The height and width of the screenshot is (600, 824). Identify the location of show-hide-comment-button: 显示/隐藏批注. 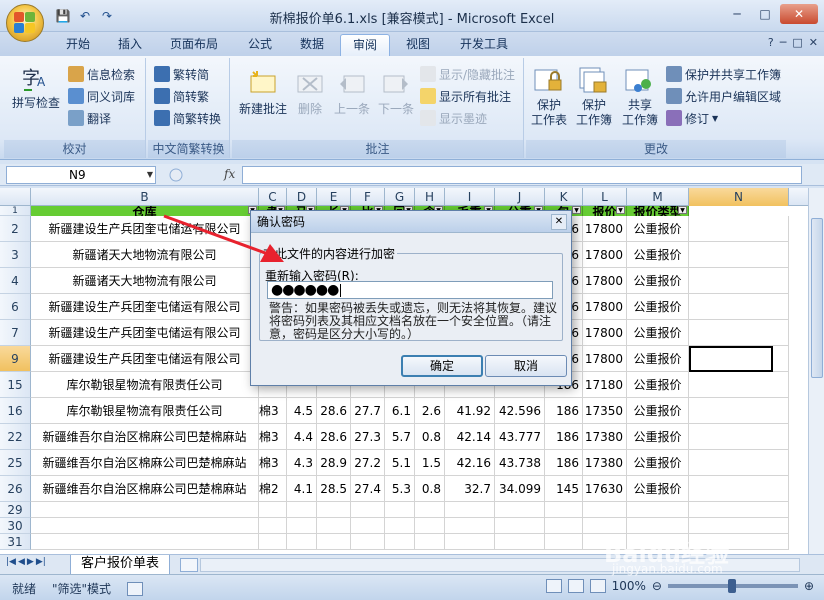
(467, 74).